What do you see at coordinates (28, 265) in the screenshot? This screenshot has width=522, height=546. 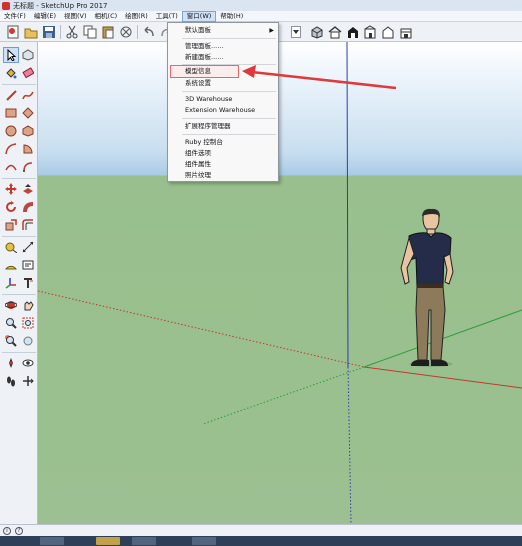 I see `text-icon` at bounding box center [28, 265].